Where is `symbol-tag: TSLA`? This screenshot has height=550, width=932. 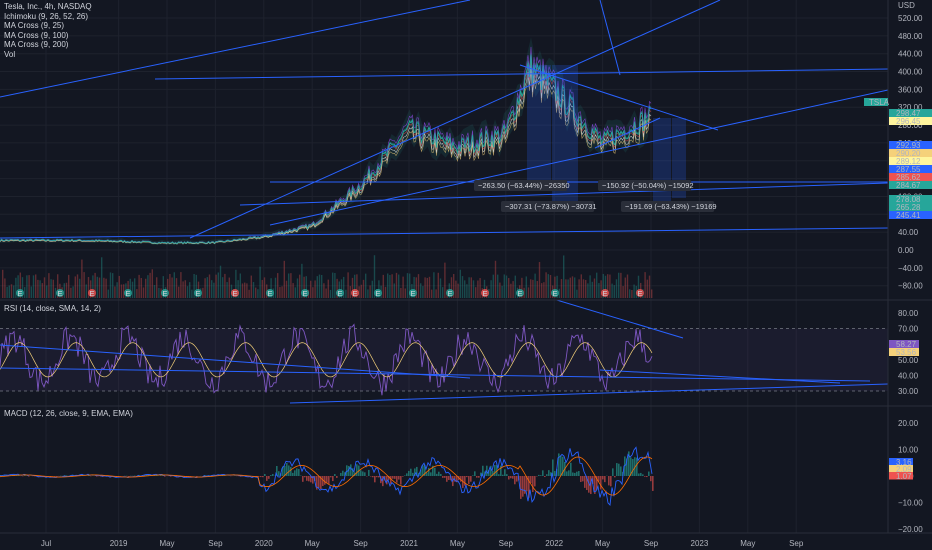 symbol-tag: TSLA is located at coordinates (877, 102).